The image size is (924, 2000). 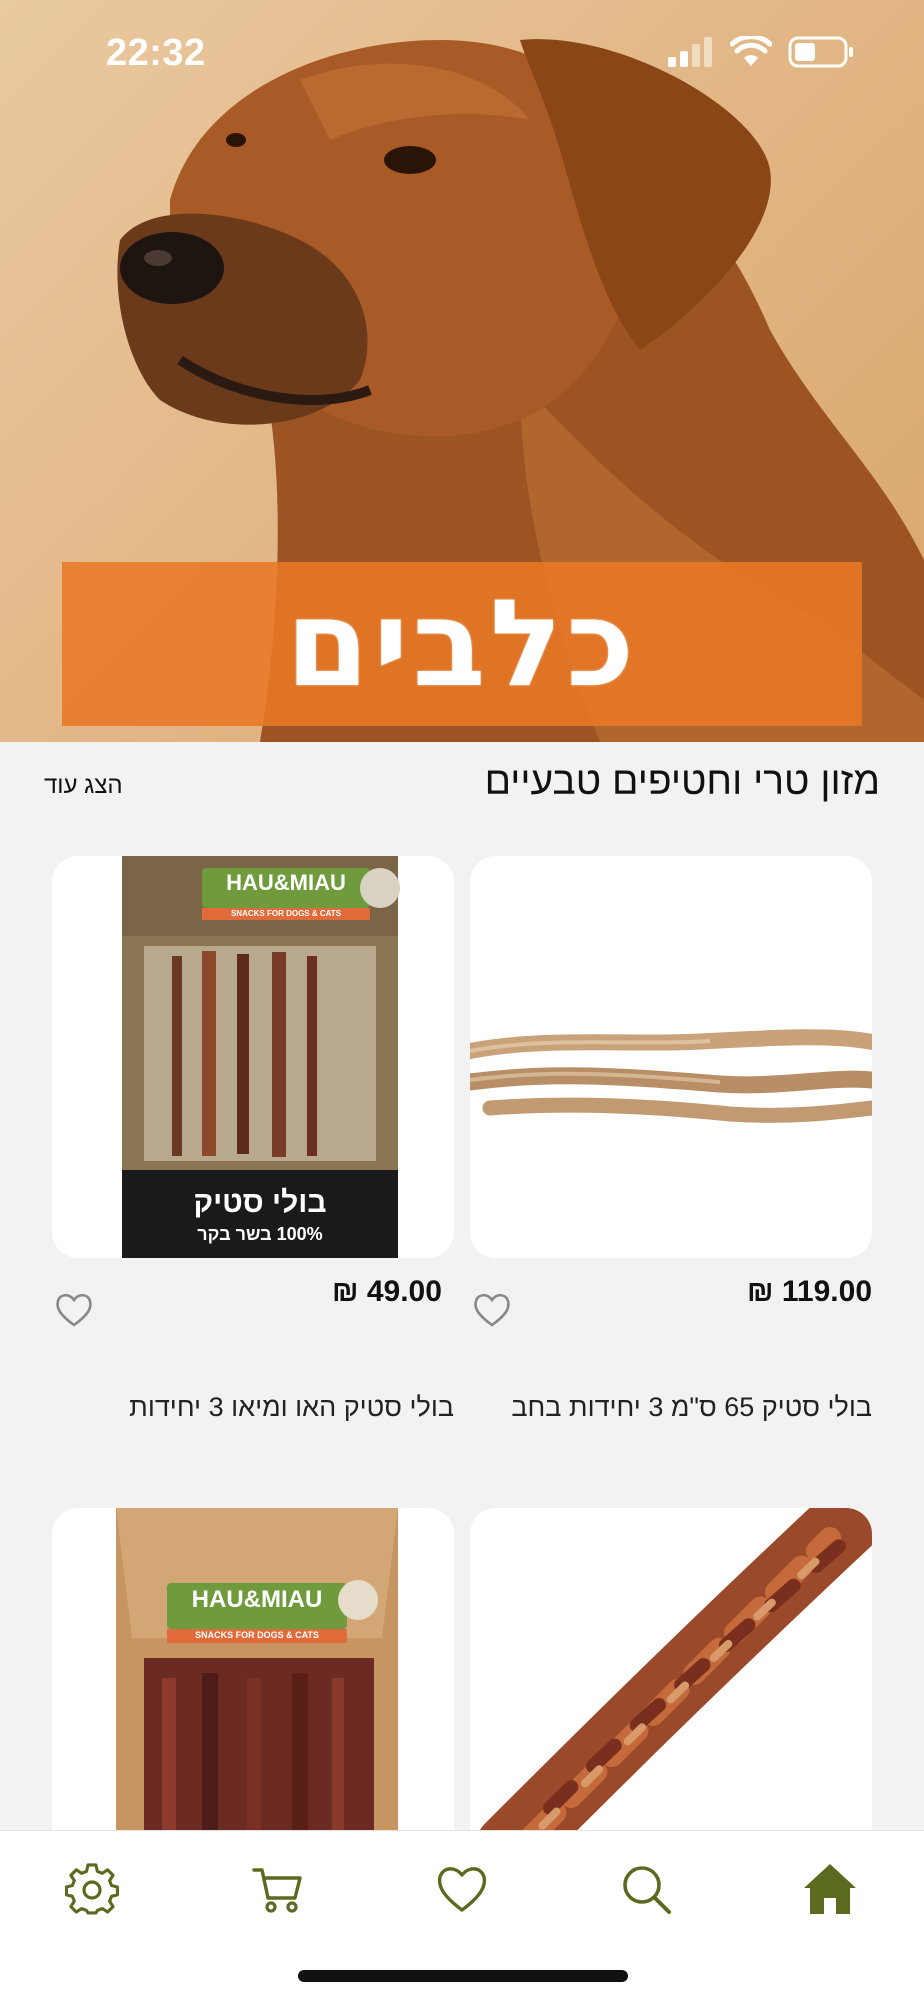 I want to click on product-name: בולי סטיק 65 ס"מ 3 יחידות בחב, so click(x=691, y=1407).